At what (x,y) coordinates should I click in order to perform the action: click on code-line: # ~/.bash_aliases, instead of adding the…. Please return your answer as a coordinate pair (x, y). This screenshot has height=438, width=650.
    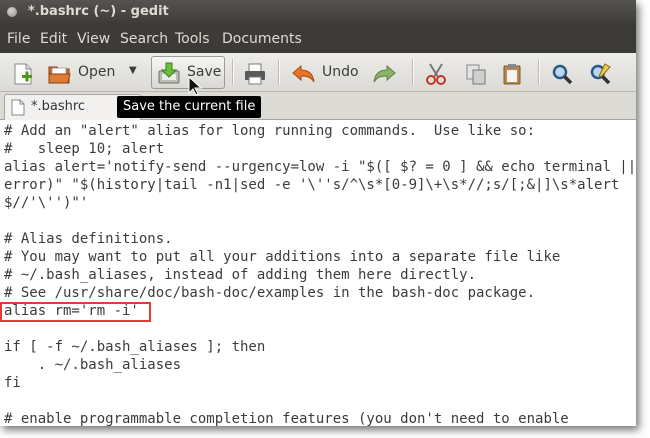
    Looking at the image, I should click on (240, 275).